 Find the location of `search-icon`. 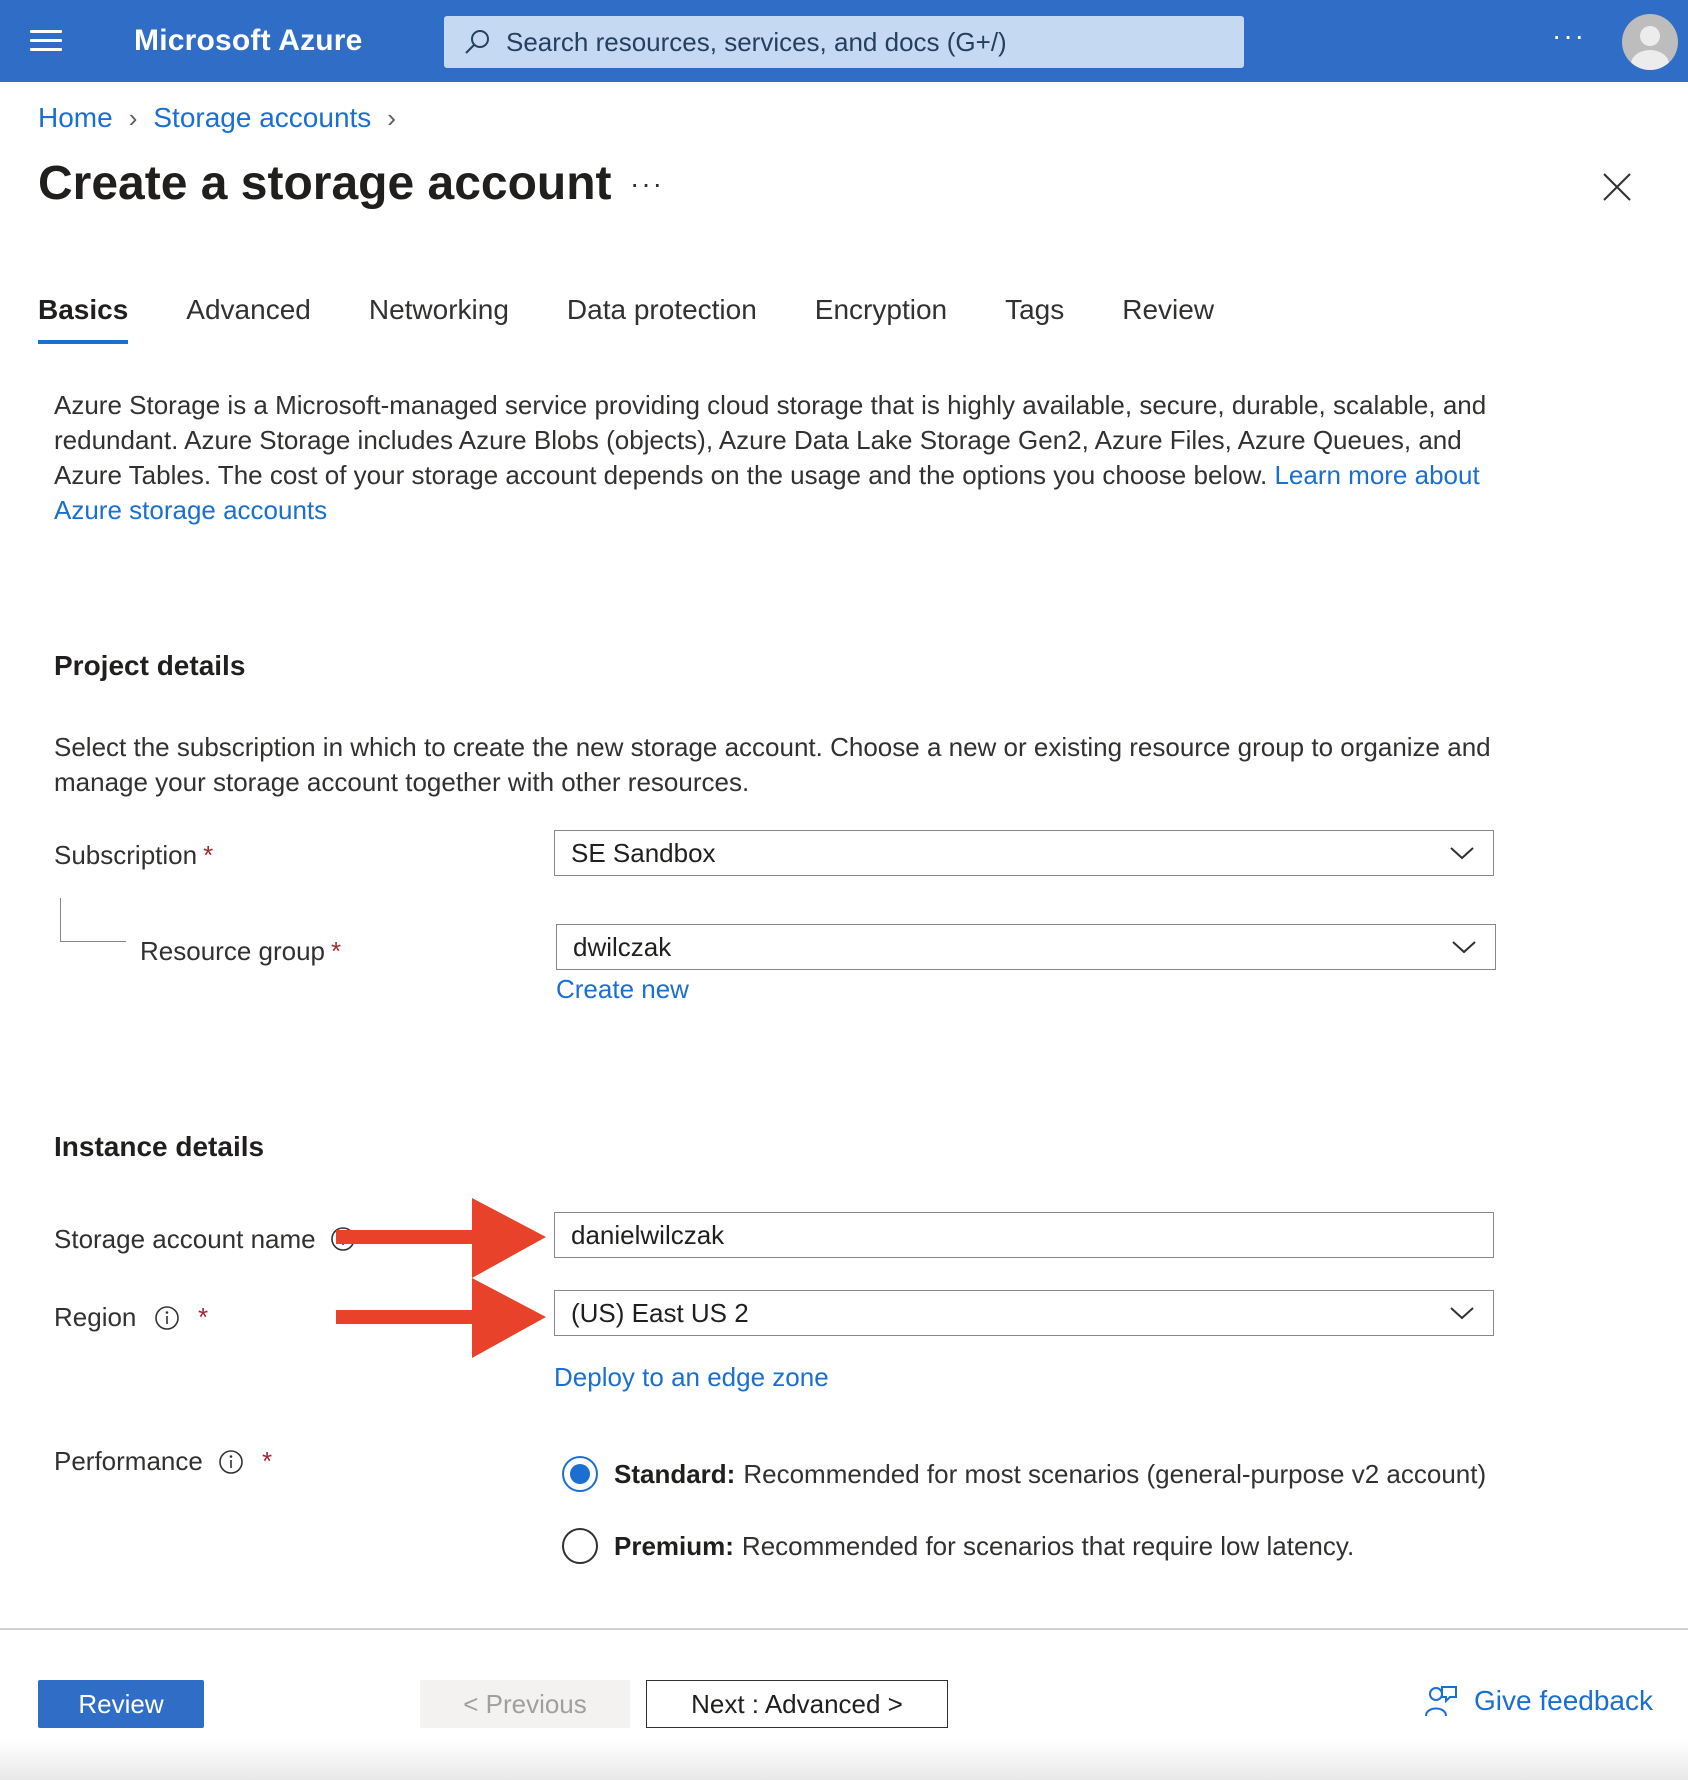

search-icon is located at coordinates (477, 42).